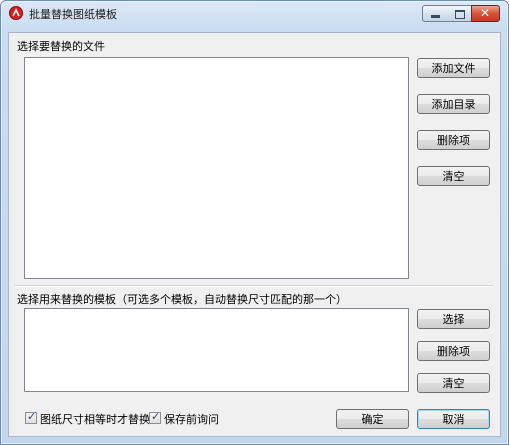  Describe the element at coordinates (453, 419) in the screenshot. I see `cancel-button: 取消` at that location.